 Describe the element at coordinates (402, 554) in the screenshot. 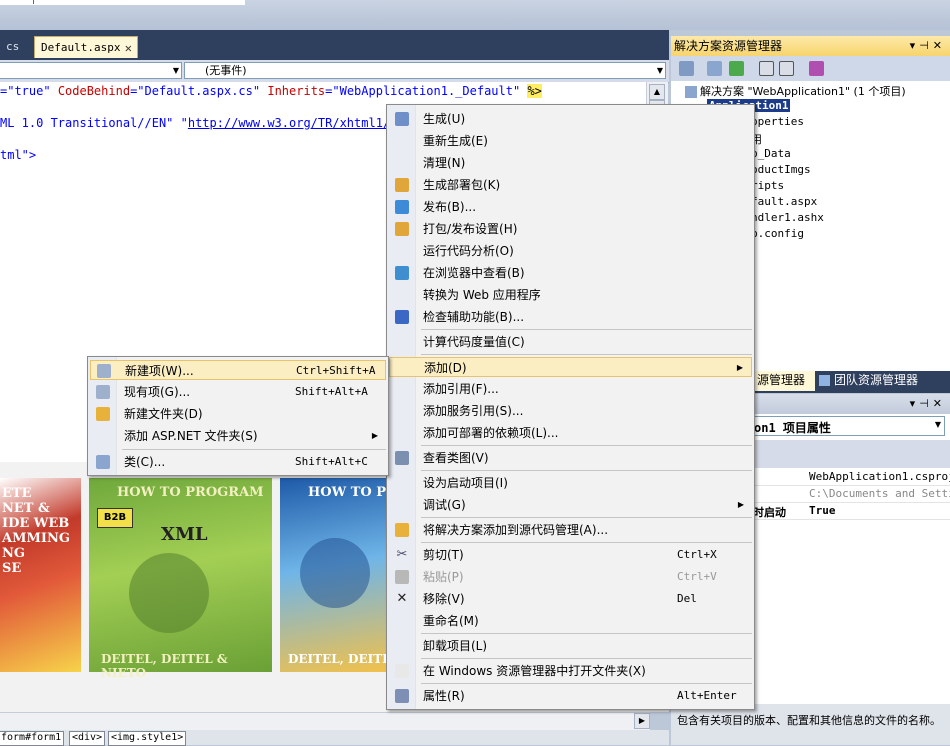

I see `cut-icon: ✂` at that location.